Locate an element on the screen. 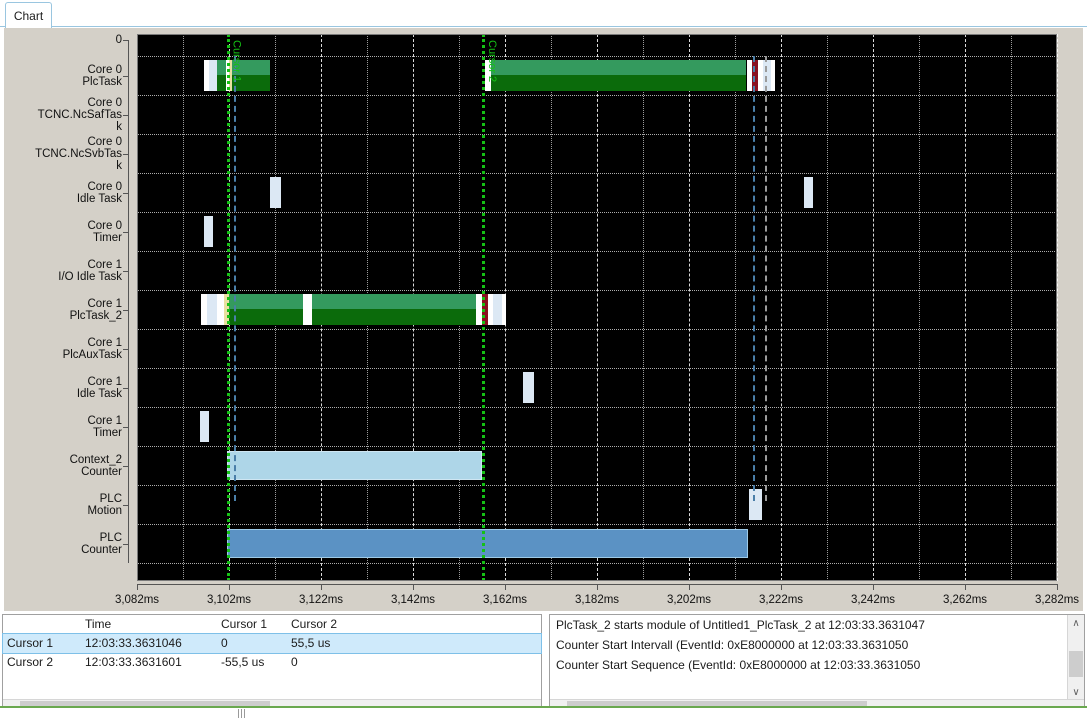 Image resolution: width=1087 pixels, height=719 pixels. cursor-row-c1: -55,5 us is located at coordinates (243, 662).